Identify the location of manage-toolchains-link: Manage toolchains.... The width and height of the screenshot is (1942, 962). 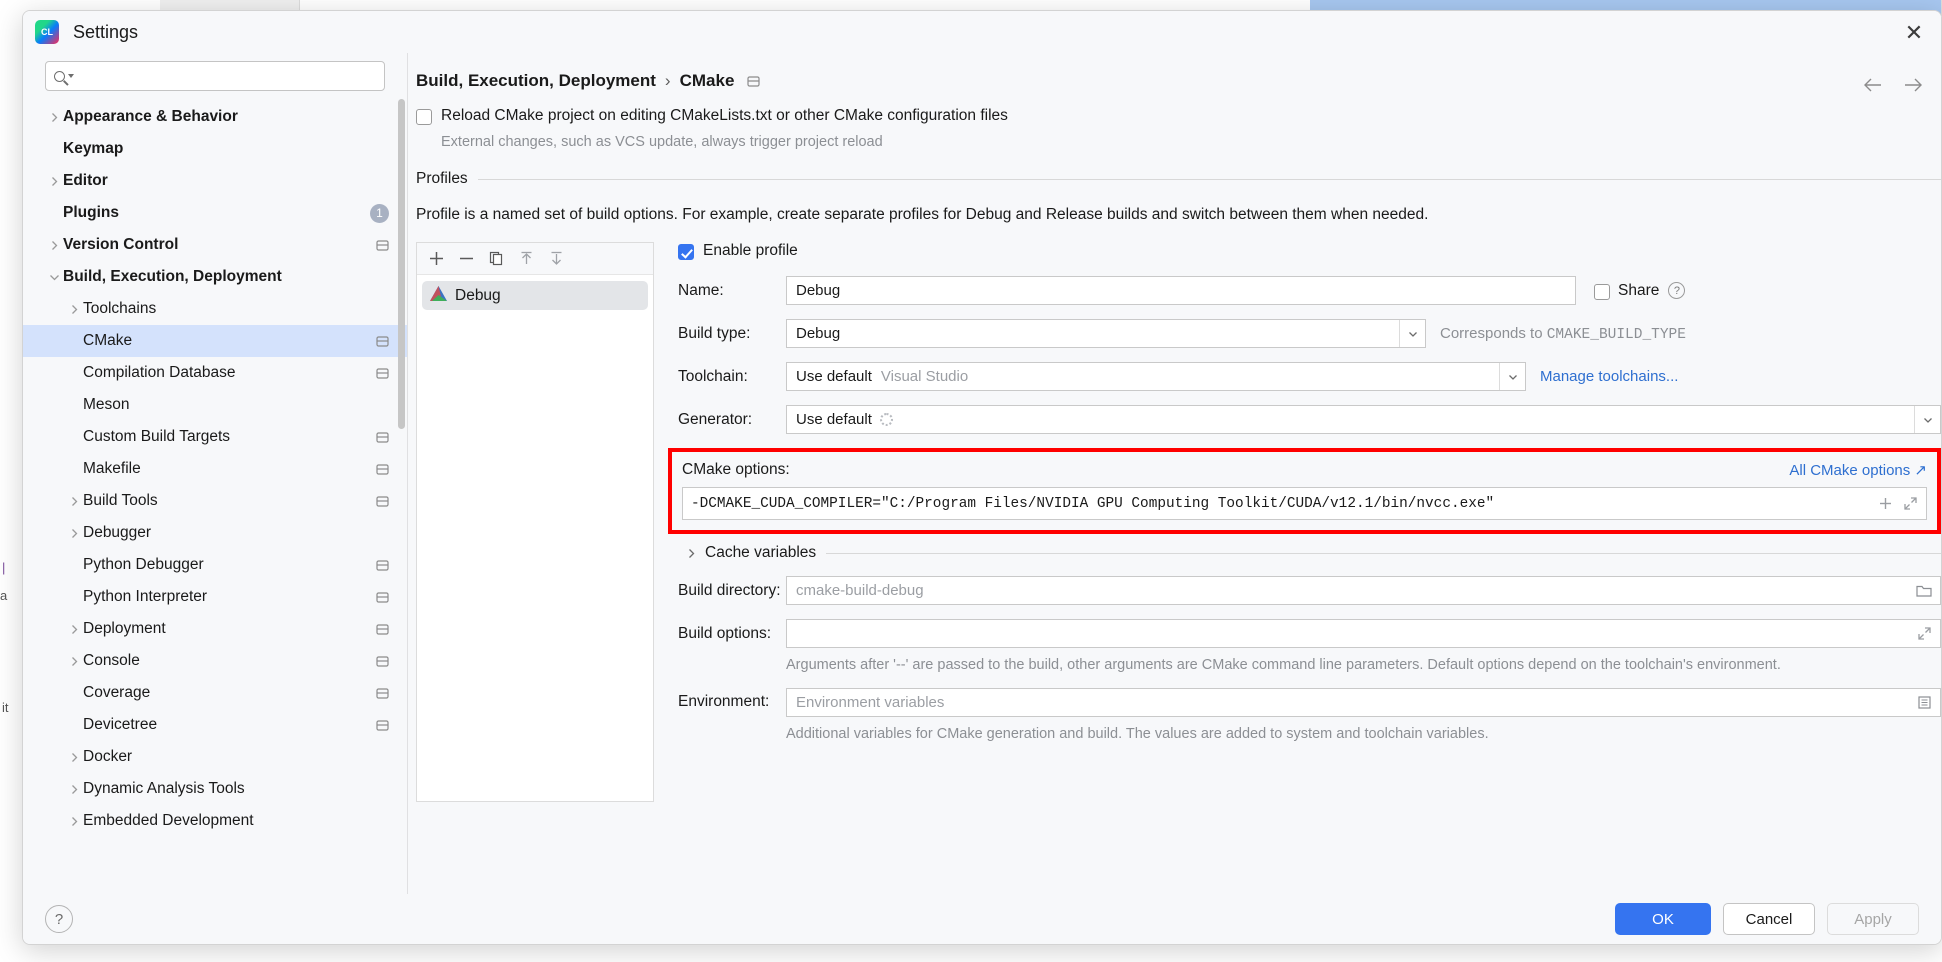
(1609, 376).